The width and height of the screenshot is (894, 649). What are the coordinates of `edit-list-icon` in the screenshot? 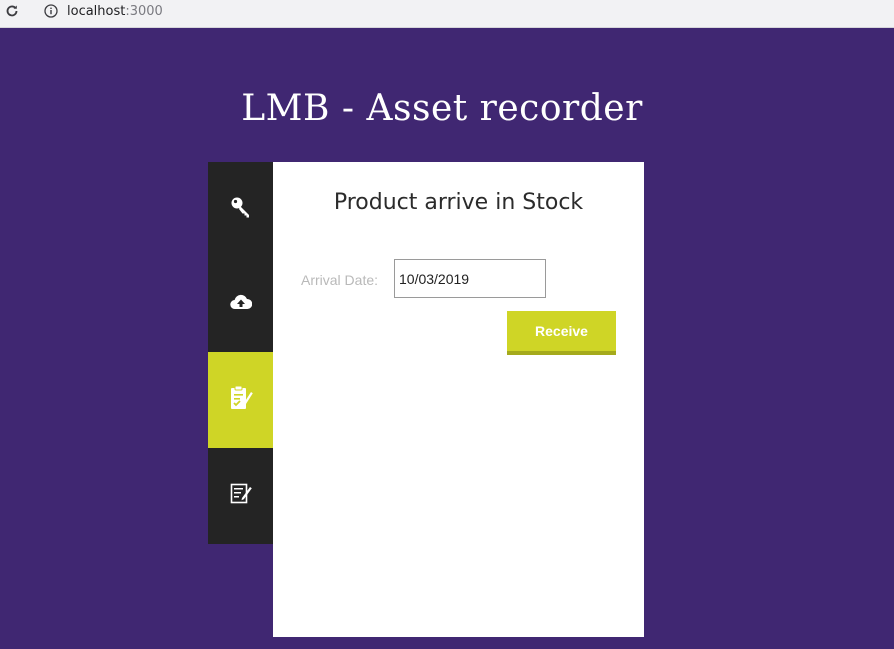 It's located at (241, 495).